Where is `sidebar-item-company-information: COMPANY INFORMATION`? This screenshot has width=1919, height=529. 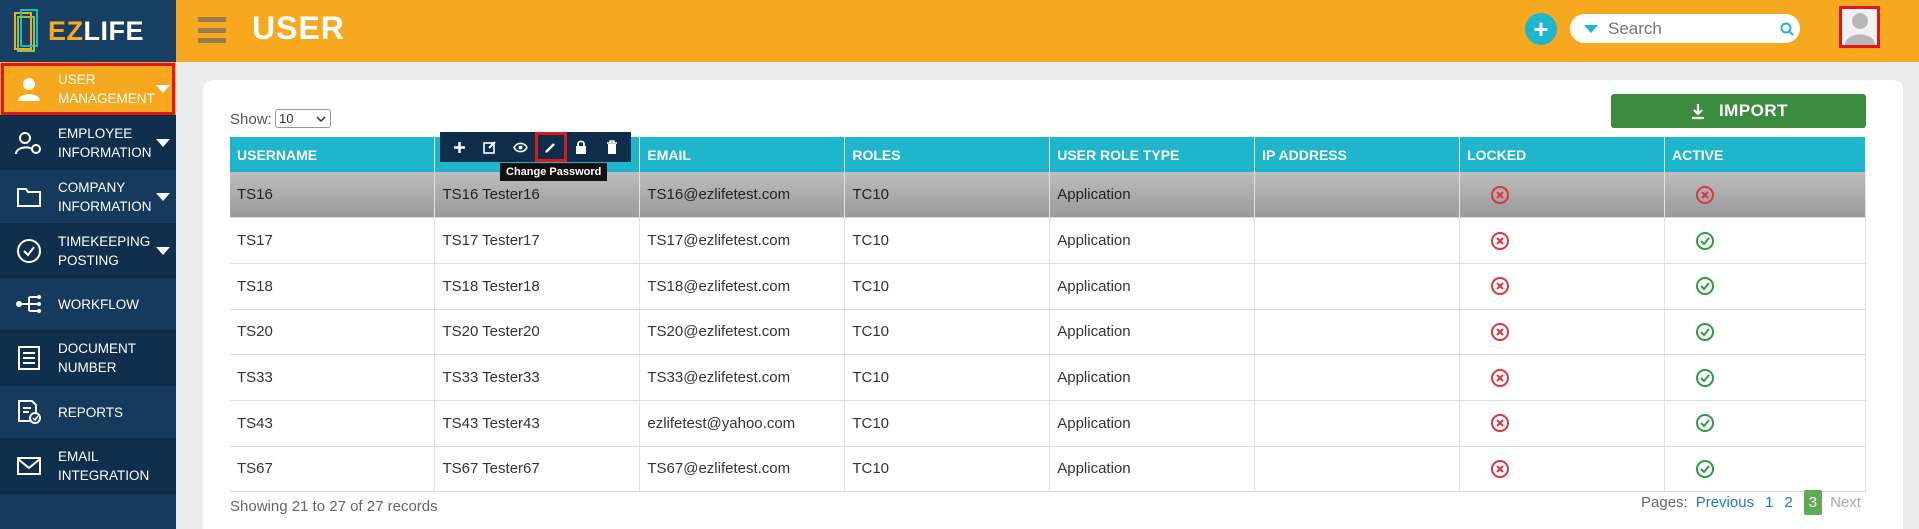
sidebar-item-company-information: COMPANY INFORMATION is located at coordinates (88, 197).